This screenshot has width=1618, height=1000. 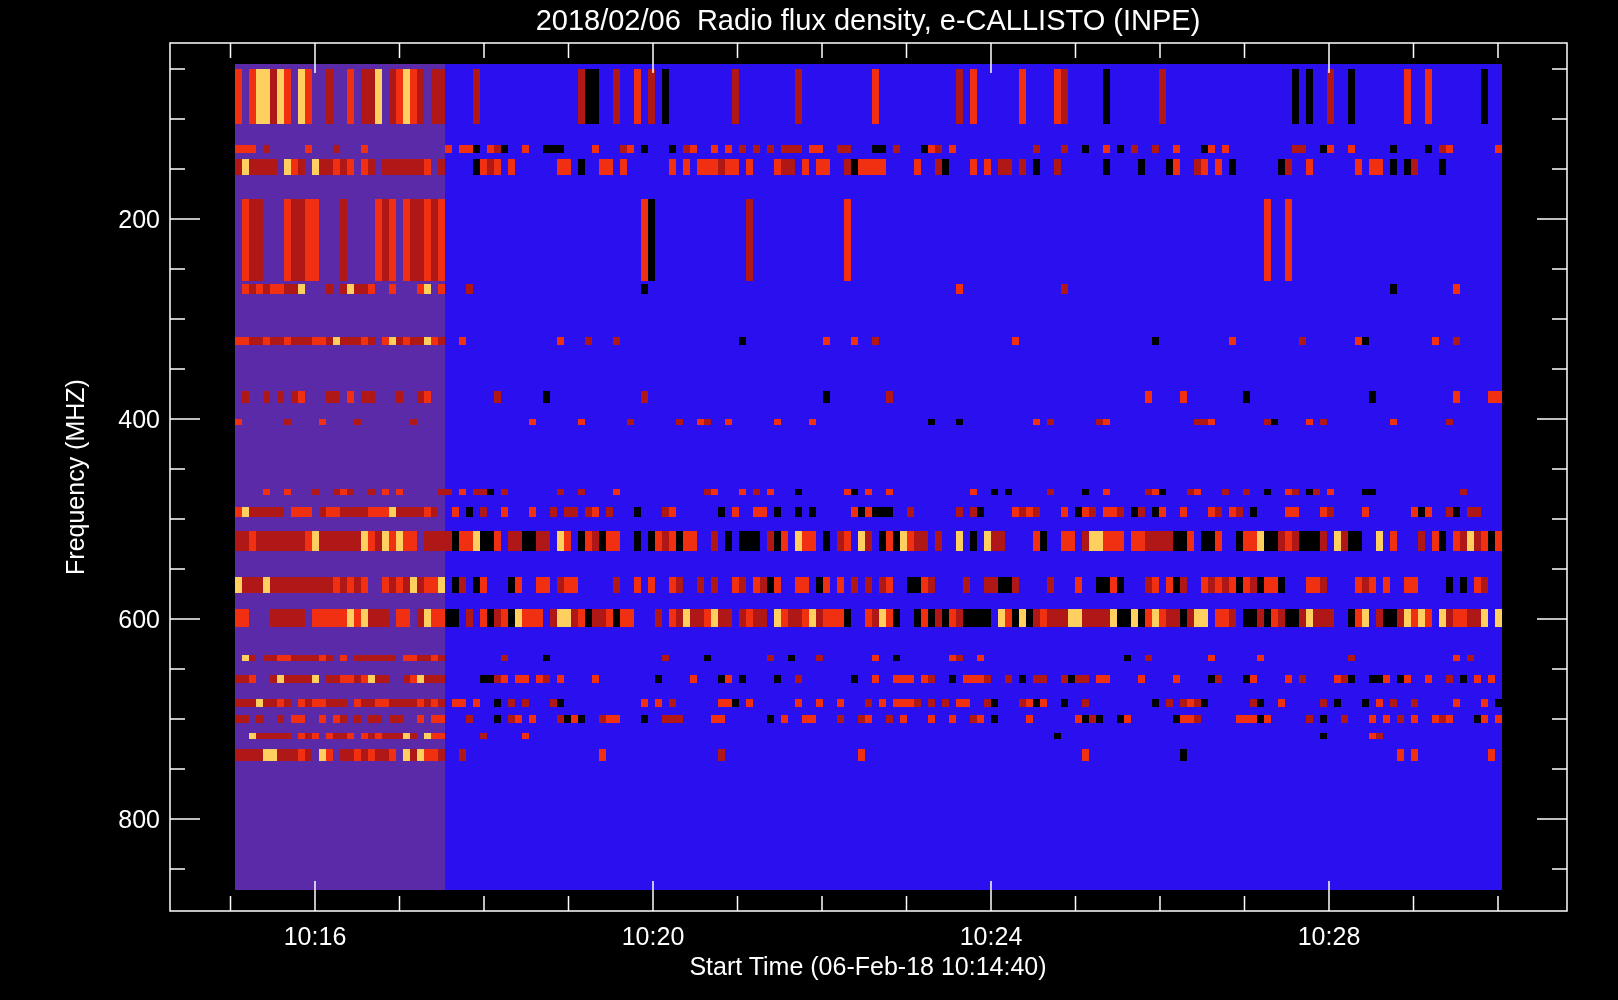 I want to click on x-tick-label: 10:28, so click(x=1329, y=936).